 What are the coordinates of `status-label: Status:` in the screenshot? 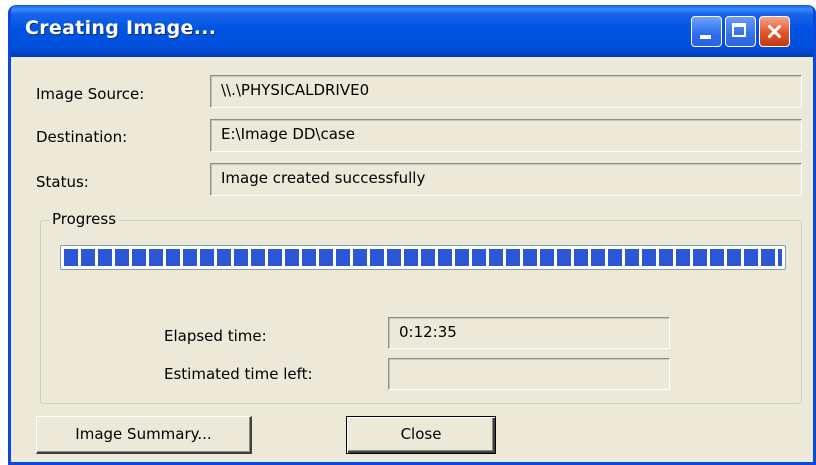 It's located at (62, 182).